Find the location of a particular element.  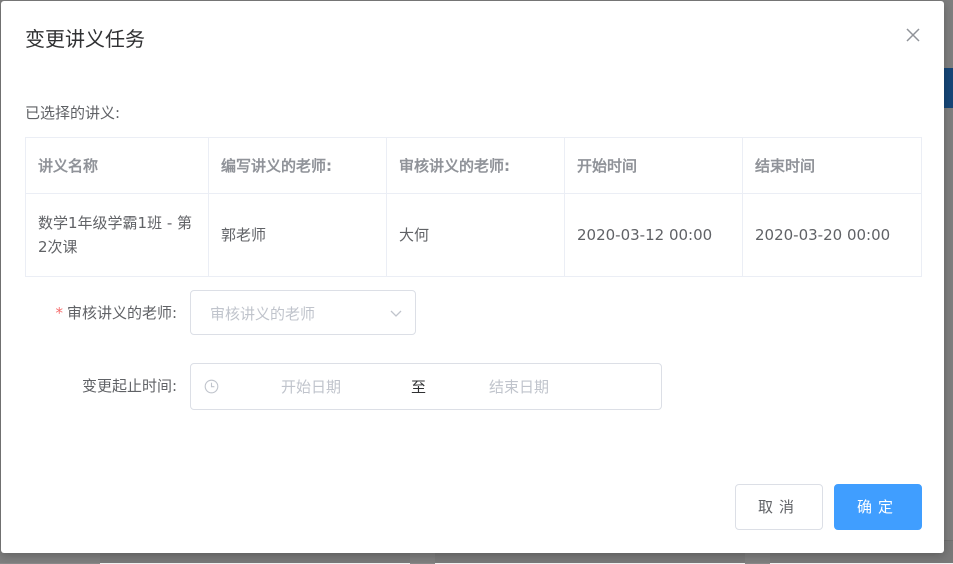

reviewer-label-text: 审核讲义的老师: is located at coordinates (121, 313).